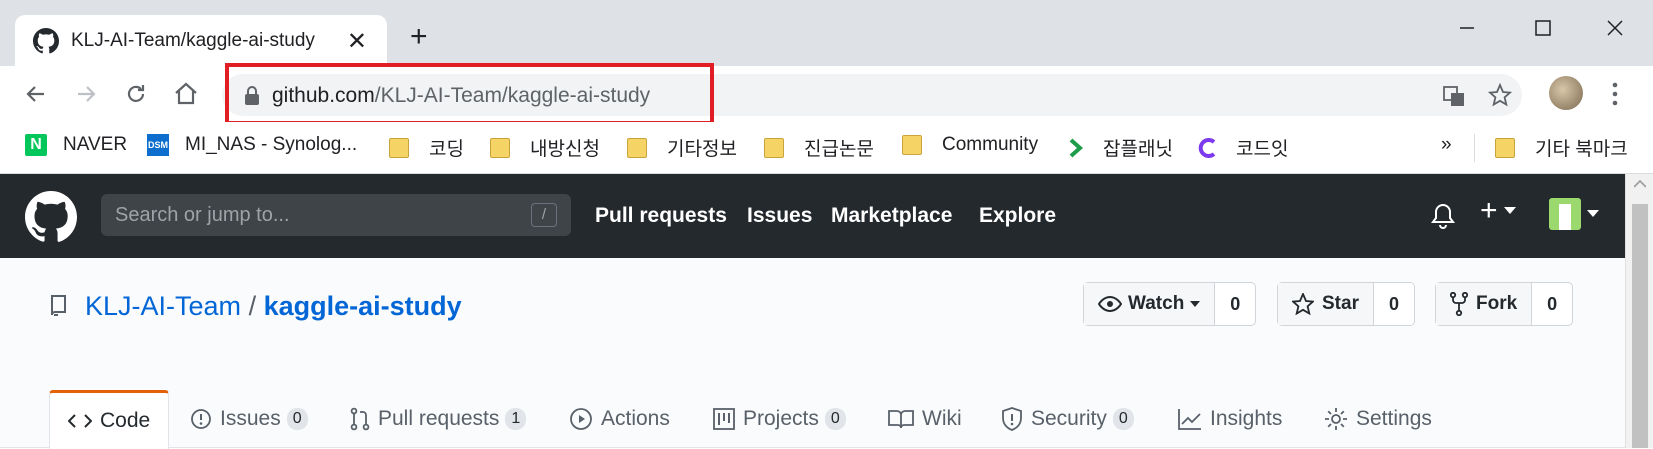 The image size is (1653, 449). What do you see at coordinates (565, 149) in the screenshot?
I see `bookmark-label: 내방신청` at bounding box center [565, 149].